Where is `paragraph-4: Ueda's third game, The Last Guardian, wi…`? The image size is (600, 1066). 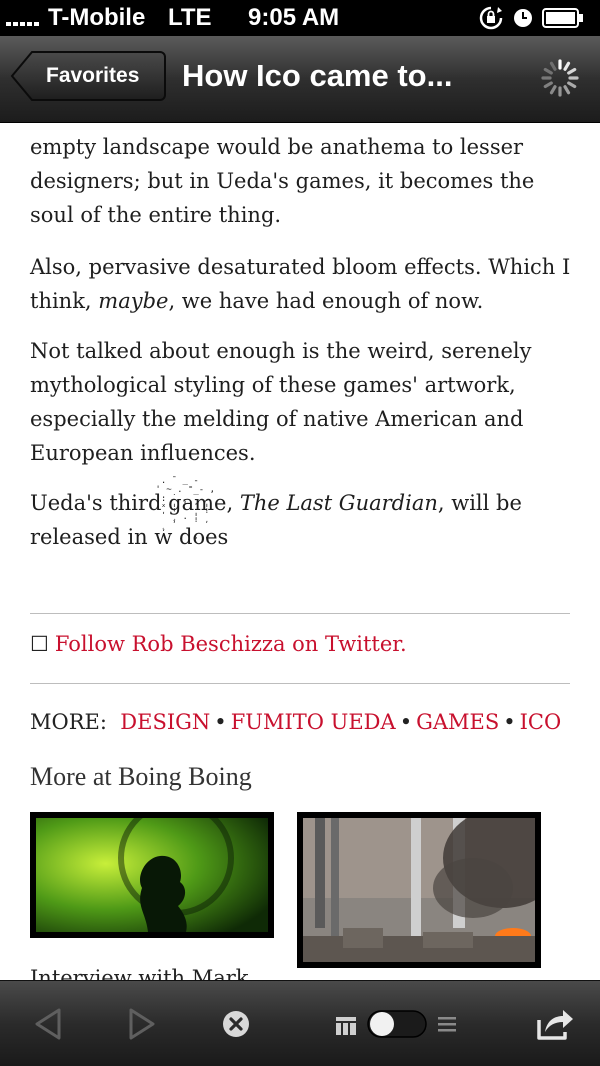 paragraph-4: Ueda's third game, The Last Guardian, wi… is located at coordinates (276, 520).